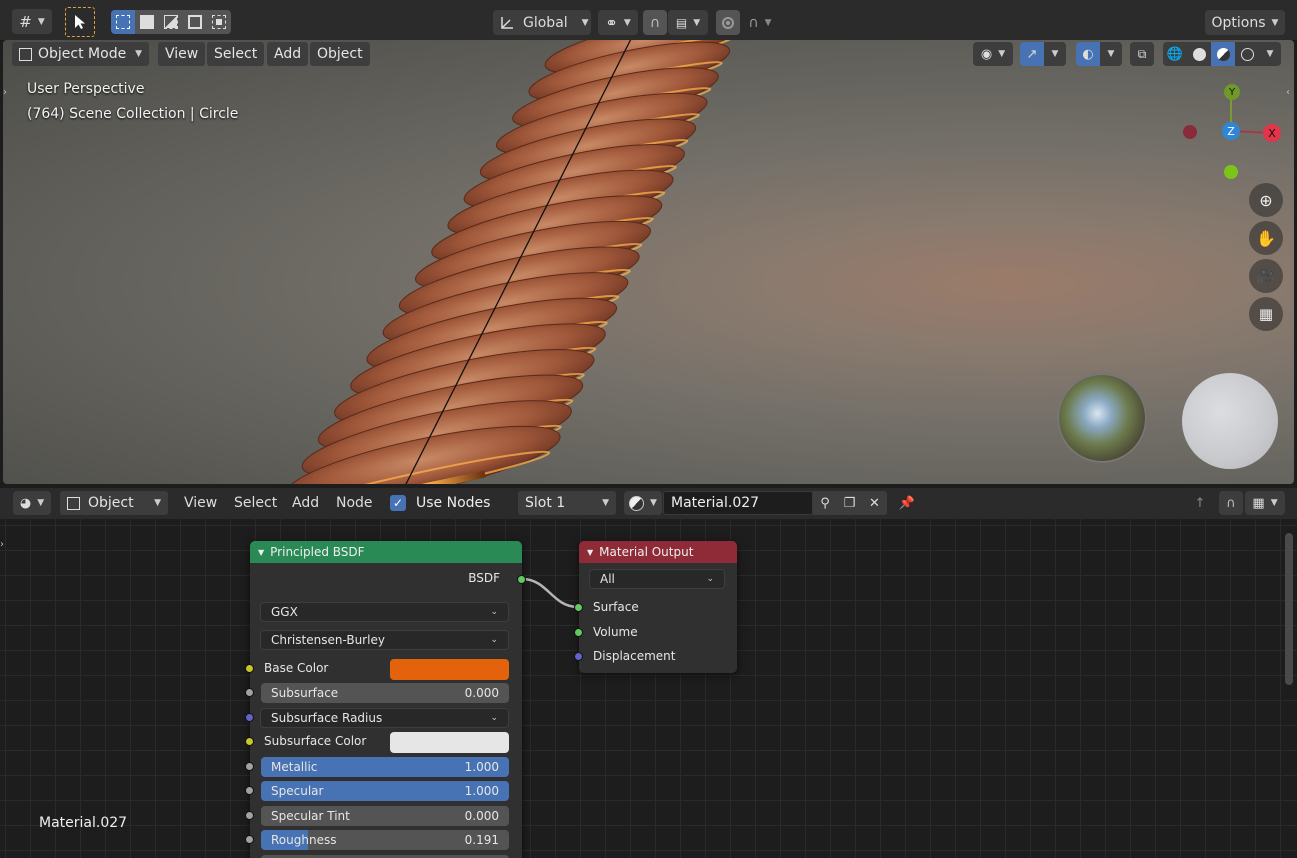  I want to click on overlays-dropdown: ▼, so click(1111, 54).